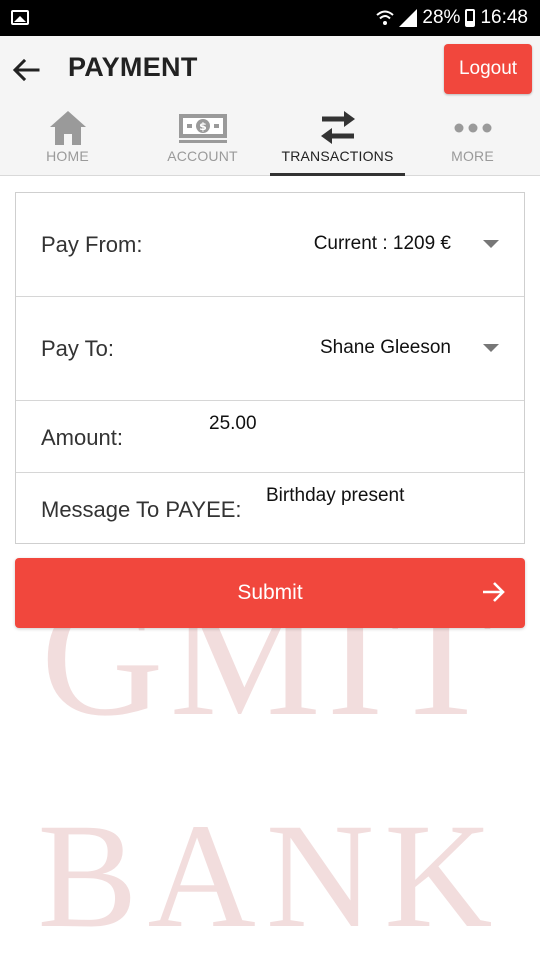 The image size is (540, 960). I want to click on pay-from-label: Pay From:, so click(92, 244).